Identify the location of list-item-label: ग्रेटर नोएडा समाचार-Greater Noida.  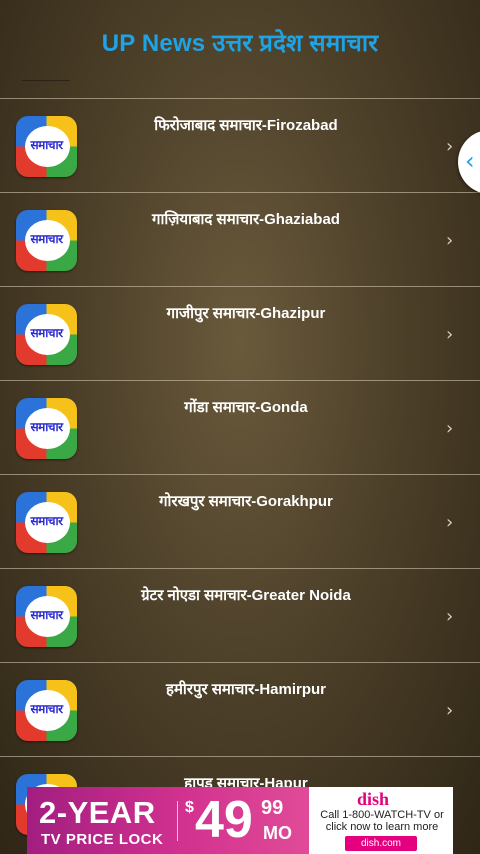
(246, 595).